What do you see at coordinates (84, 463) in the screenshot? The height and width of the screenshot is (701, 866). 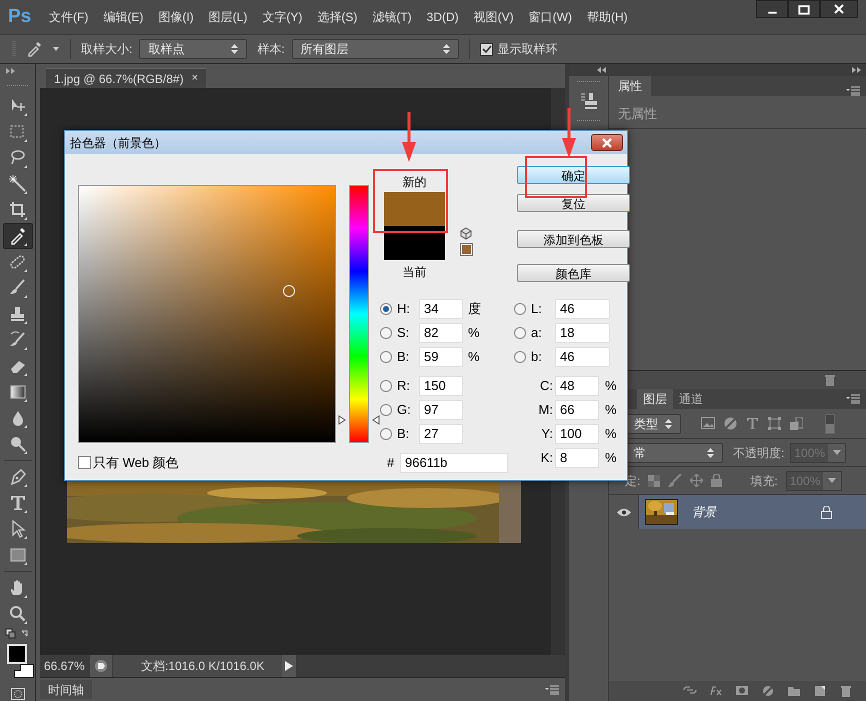 I see `checkbox` at bounding box center [84, 463].